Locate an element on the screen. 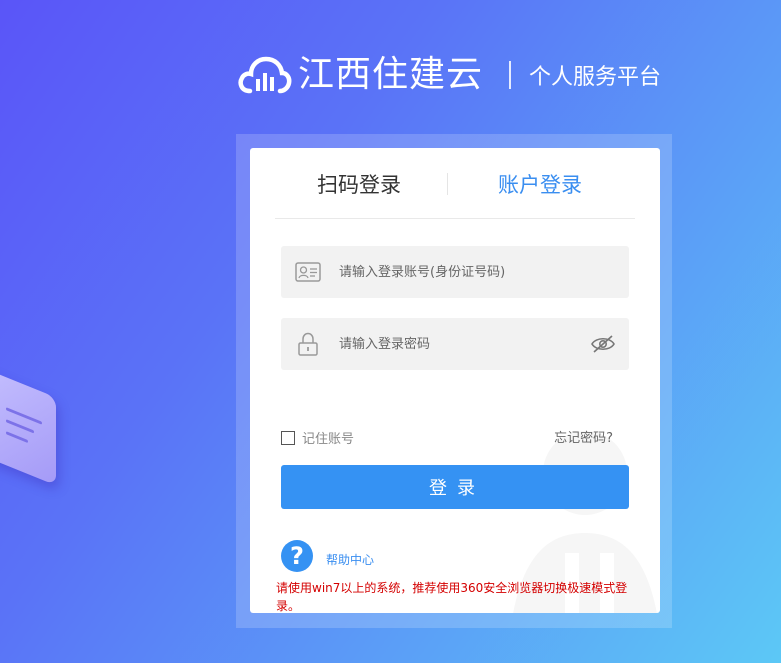 The width and height of the screenshot is (781, 663). id-card-icon is located at coordinates (308, 272).